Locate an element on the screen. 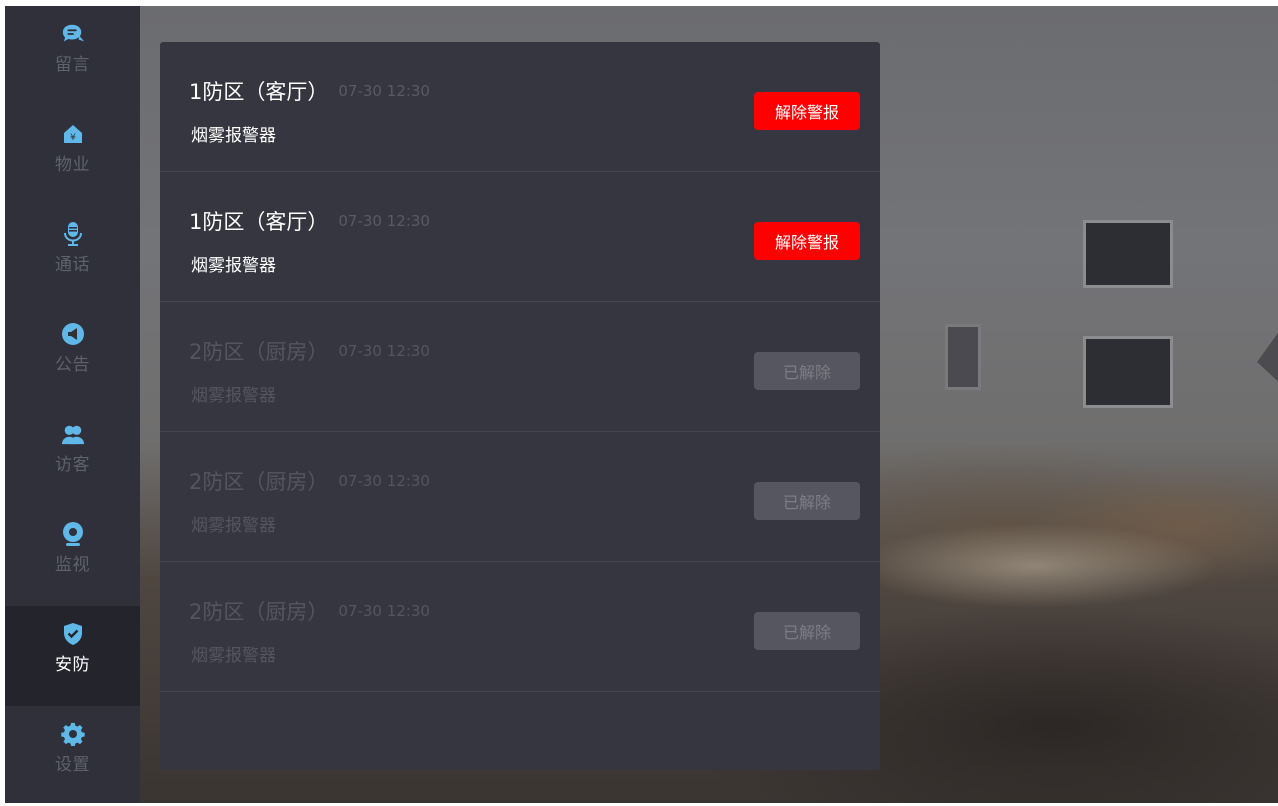 This screenshot has width=1278, height=806. sidebar-item-label: 物业 is located at coordinates (72, 165).